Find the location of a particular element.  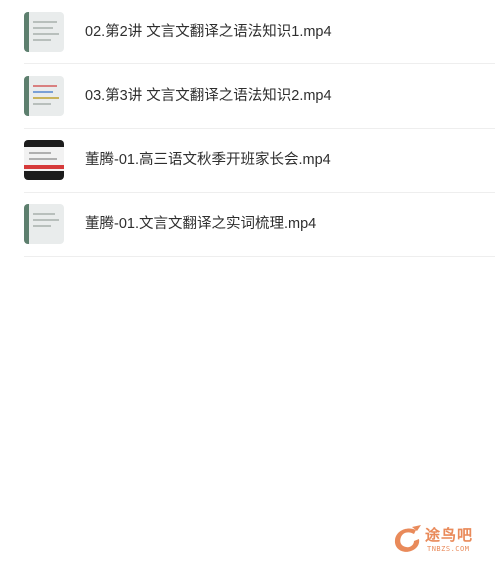

file-row: 董腾-01.文言文翻译之实词梳理.mp4 is located at coordinates (259, 225).